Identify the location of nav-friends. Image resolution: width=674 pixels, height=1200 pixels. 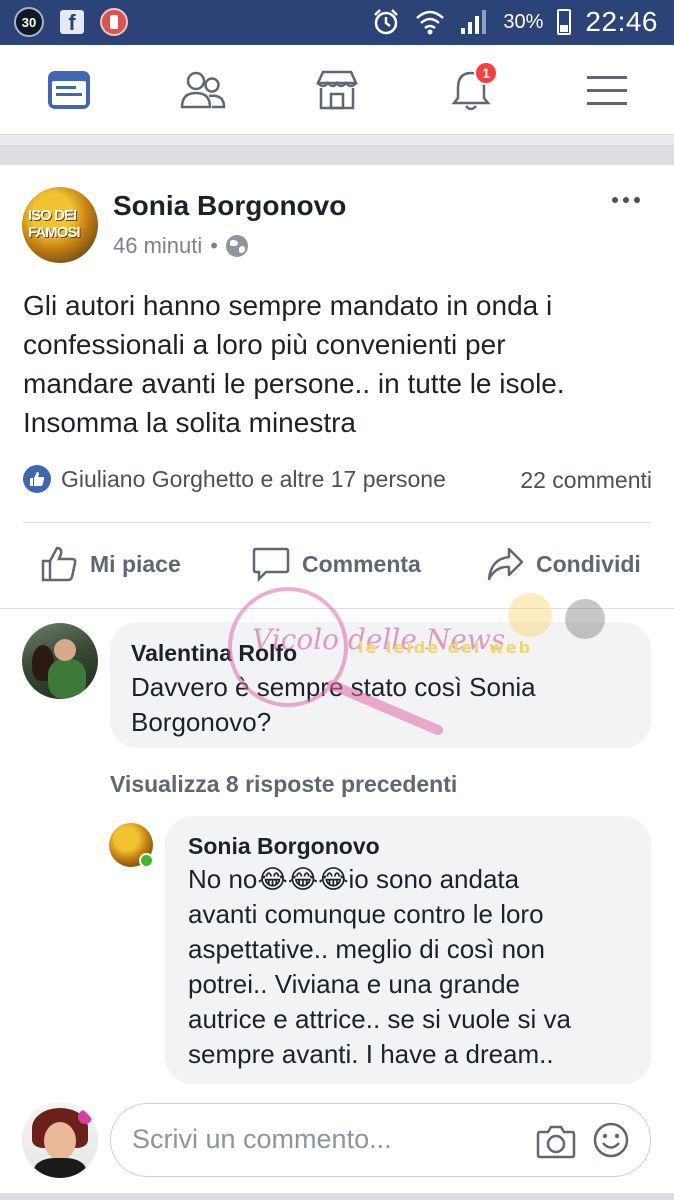
(203, 90).